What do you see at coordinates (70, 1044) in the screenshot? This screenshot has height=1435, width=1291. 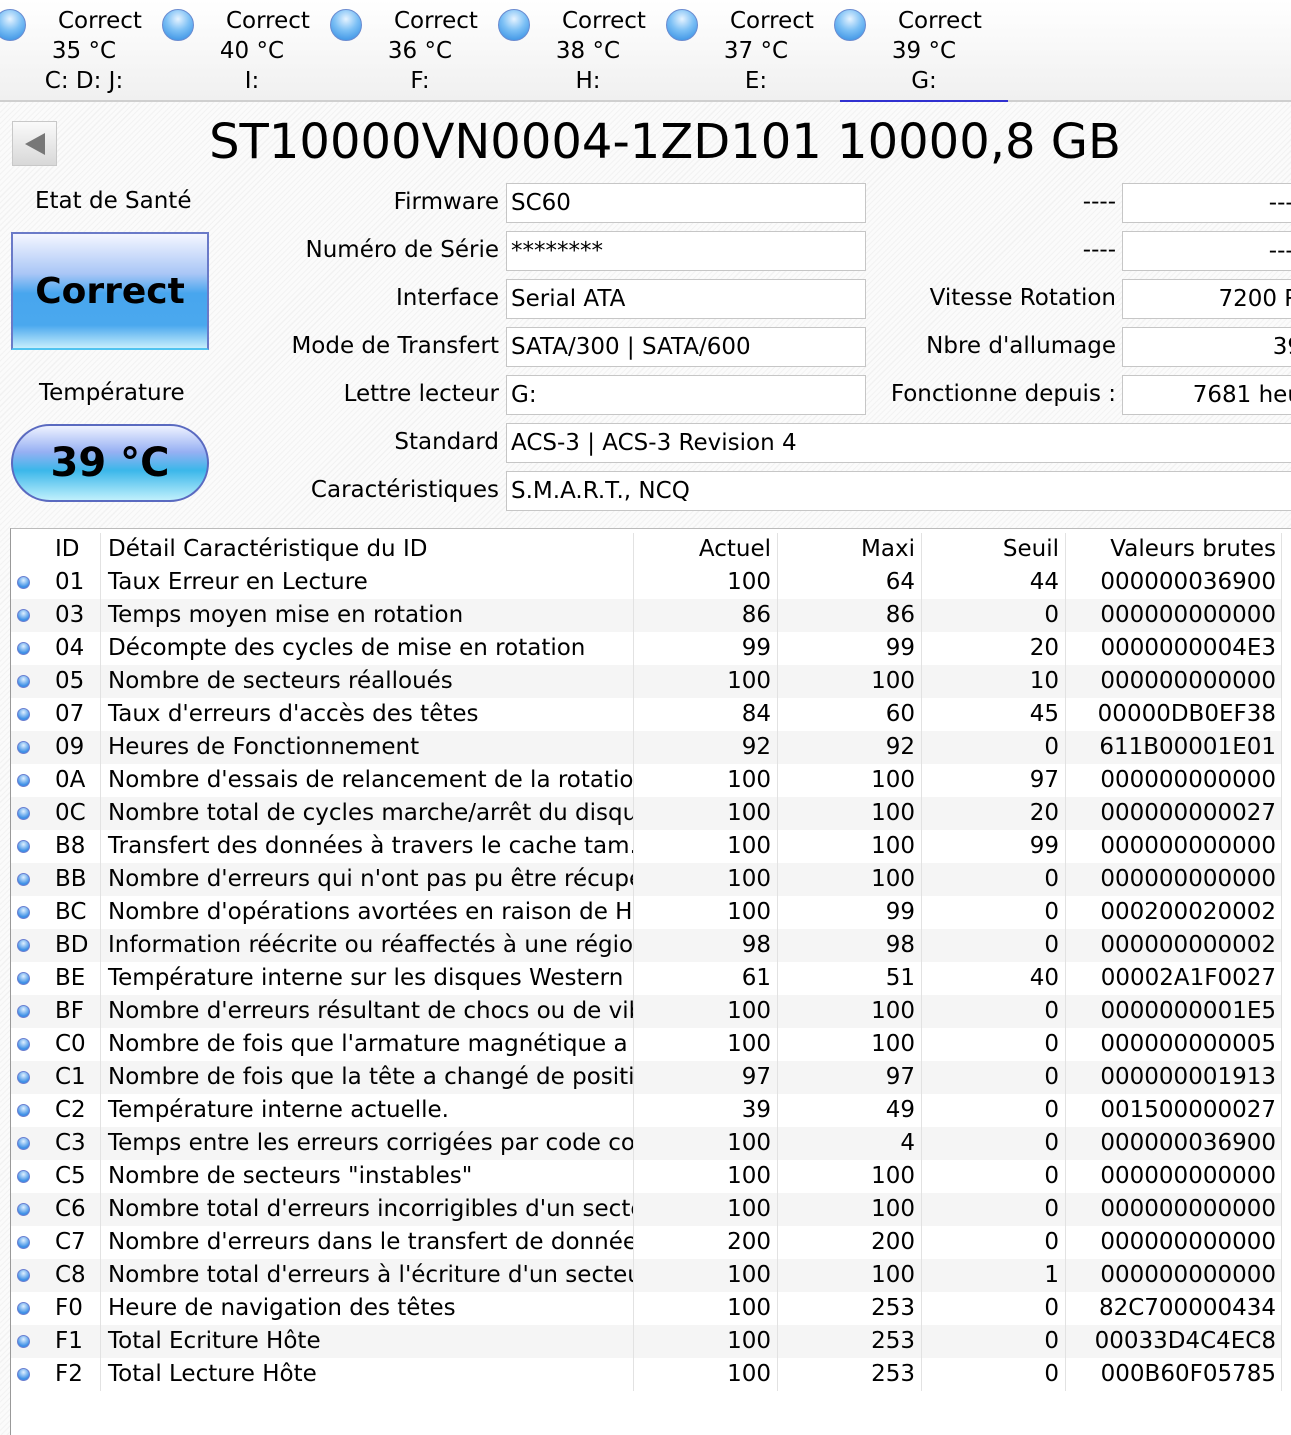 I see `id-cell: C0` at bounding box center [70, 1044].